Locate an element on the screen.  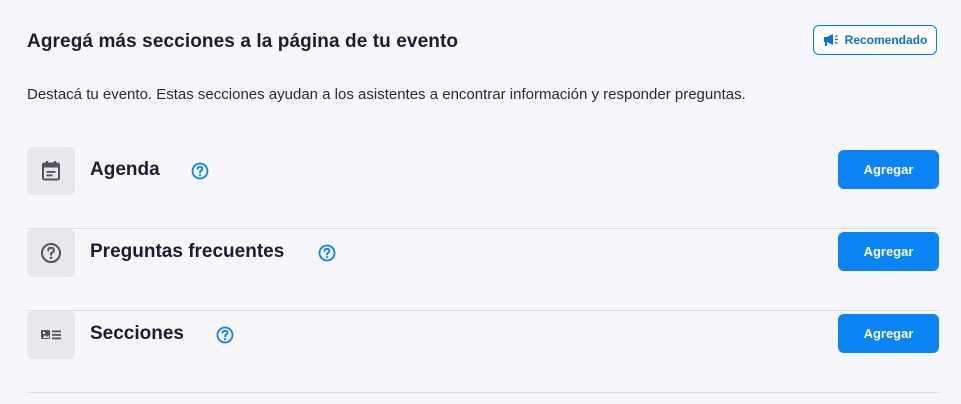
recommended-badge: Recomendado is located at coordinates (875, 40).